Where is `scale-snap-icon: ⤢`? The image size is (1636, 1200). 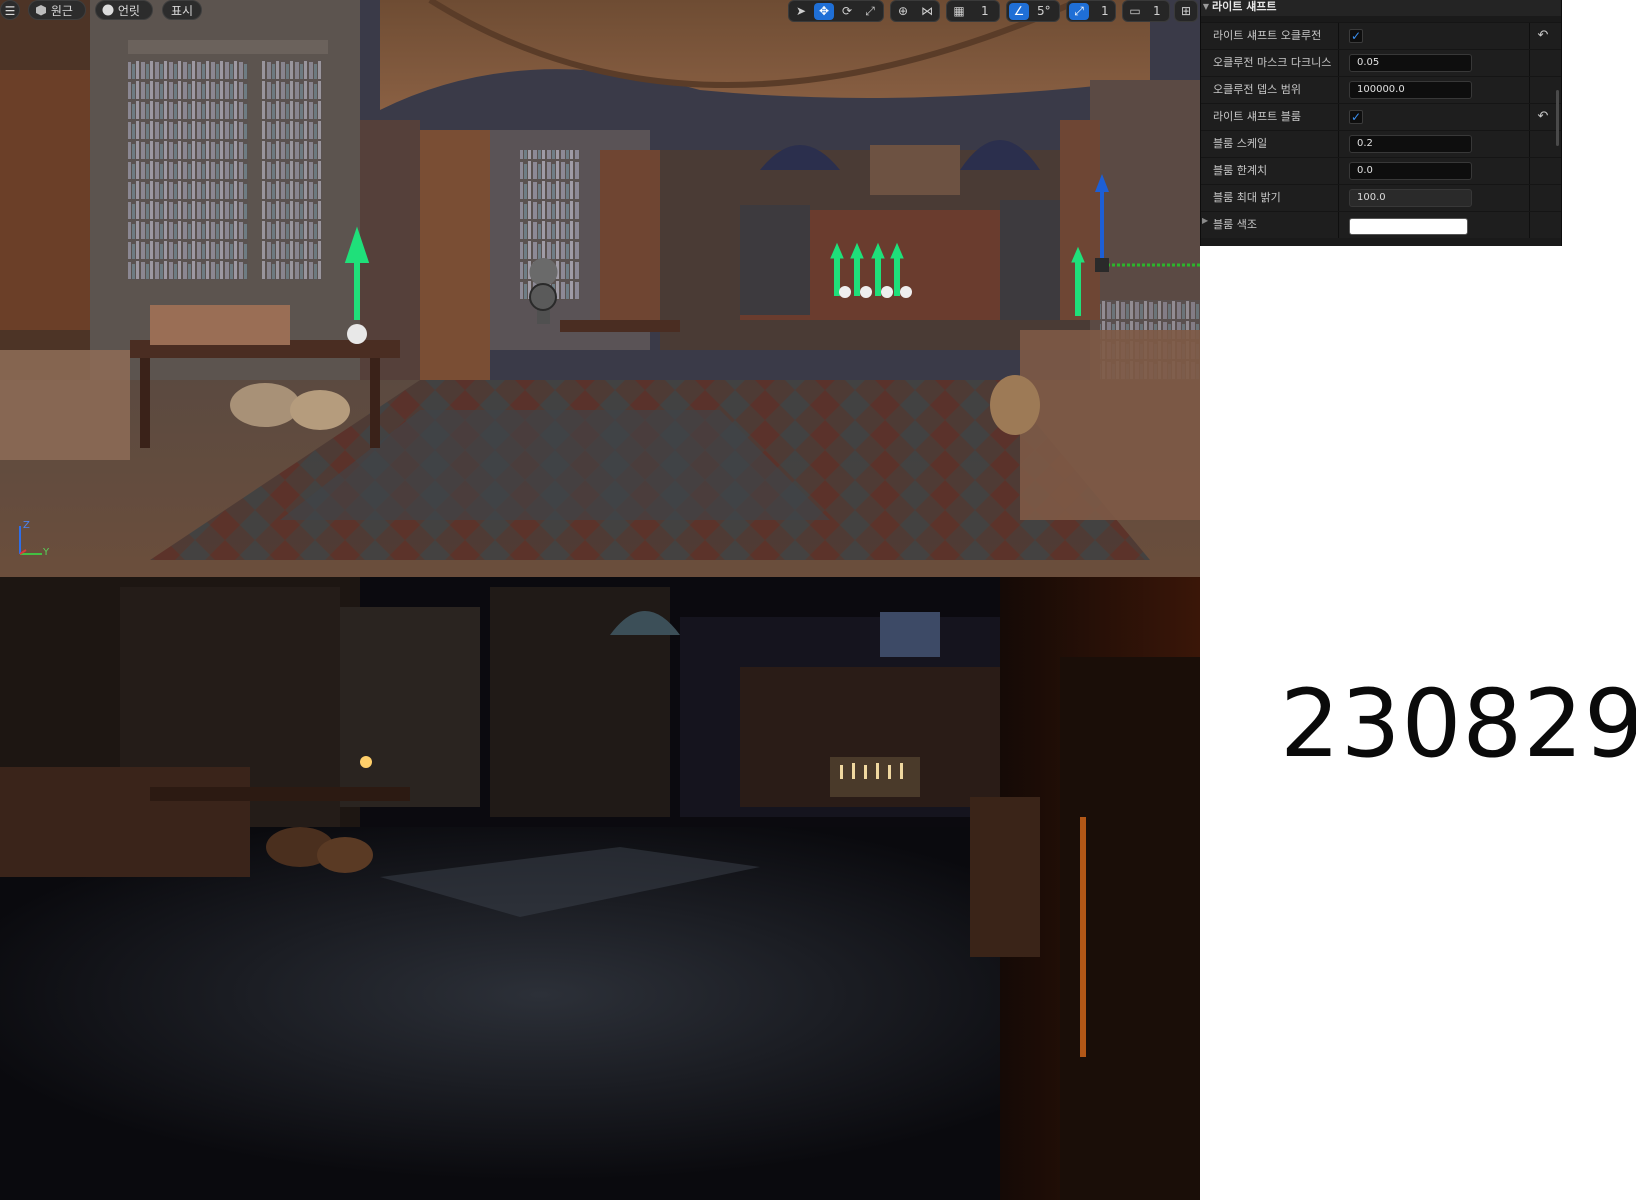 scale-snap-icon: ⤢ is located at coordinates (1079, 11).